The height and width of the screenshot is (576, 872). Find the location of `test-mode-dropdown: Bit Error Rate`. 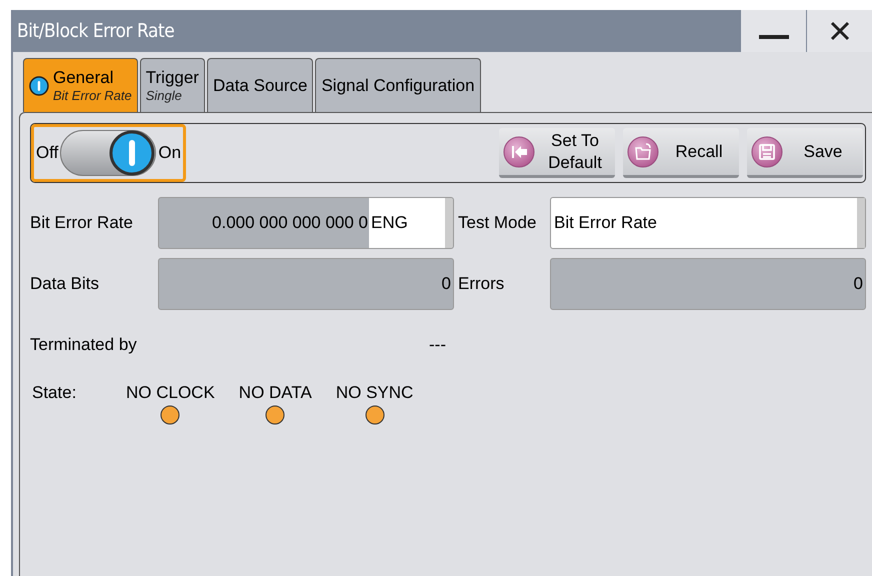

test-mode-dropdown: Bit Error Rate is located at coordinates (708, 223).